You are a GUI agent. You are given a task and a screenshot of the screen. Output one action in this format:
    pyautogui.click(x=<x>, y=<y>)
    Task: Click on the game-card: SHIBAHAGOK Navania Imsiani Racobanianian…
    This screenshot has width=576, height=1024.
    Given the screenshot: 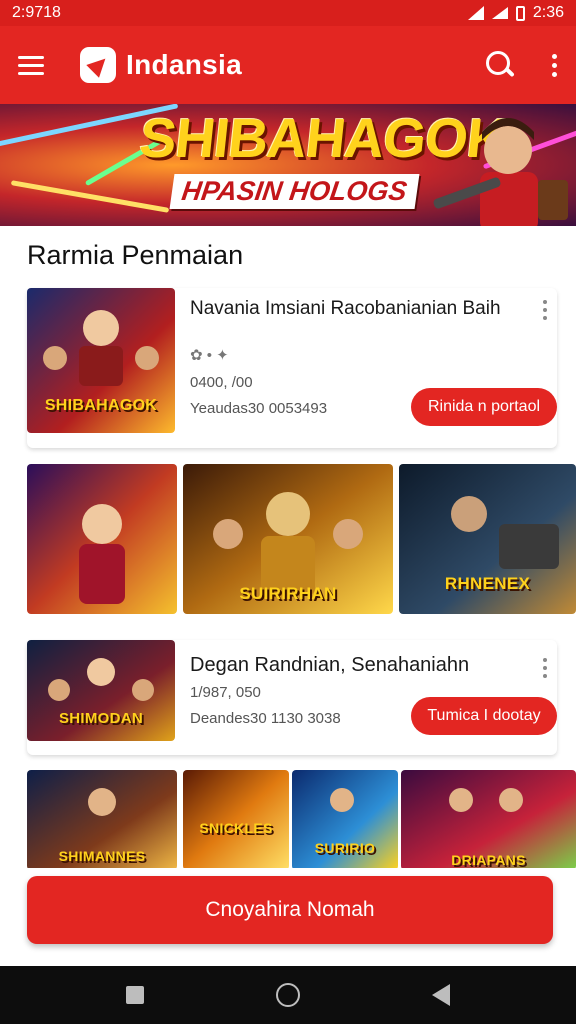 What is the action you would take?
    pyautogui.click(x=292, y=368)
    